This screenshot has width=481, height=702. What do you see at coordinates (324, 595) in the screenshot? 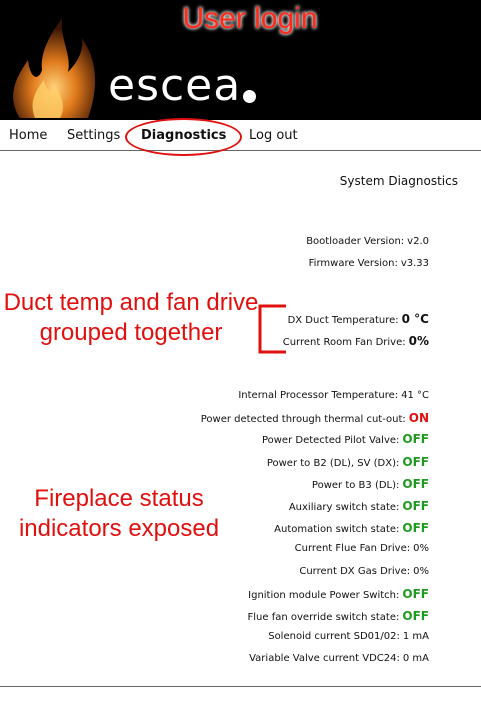
I see `diag-label: Ignition module Power Switch:` at bounding box center [324, 595].